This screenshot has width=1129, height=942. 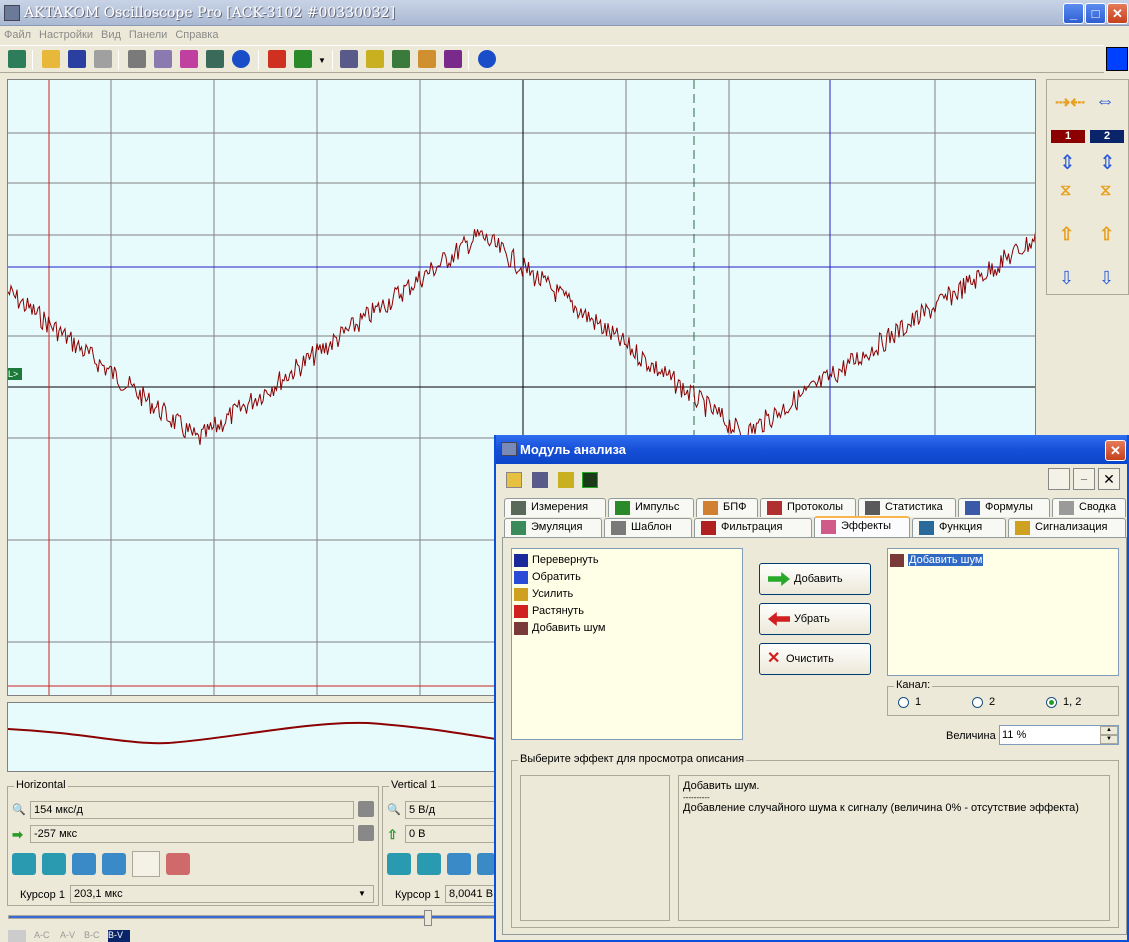 What do you see at coordinates (450, 834) in the screenshot?
I see `v-offset-field: 0 В` at bounding box center [450, 834].